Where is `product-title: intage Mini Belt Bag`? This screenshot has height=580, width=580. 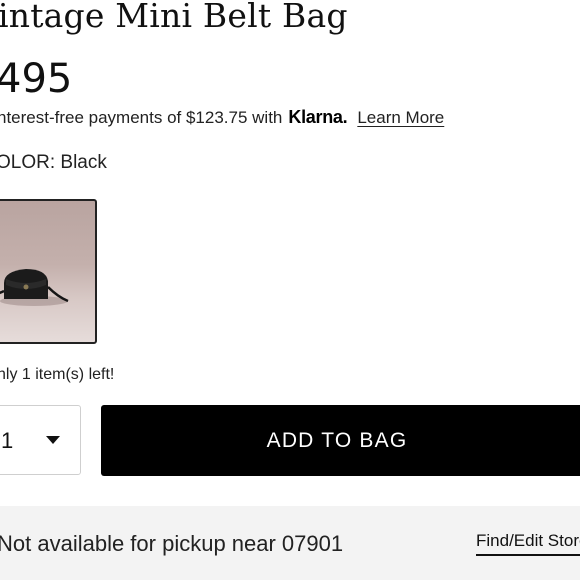 product-title: intage Mini Belt Bag is located at coordinates (174, 17).